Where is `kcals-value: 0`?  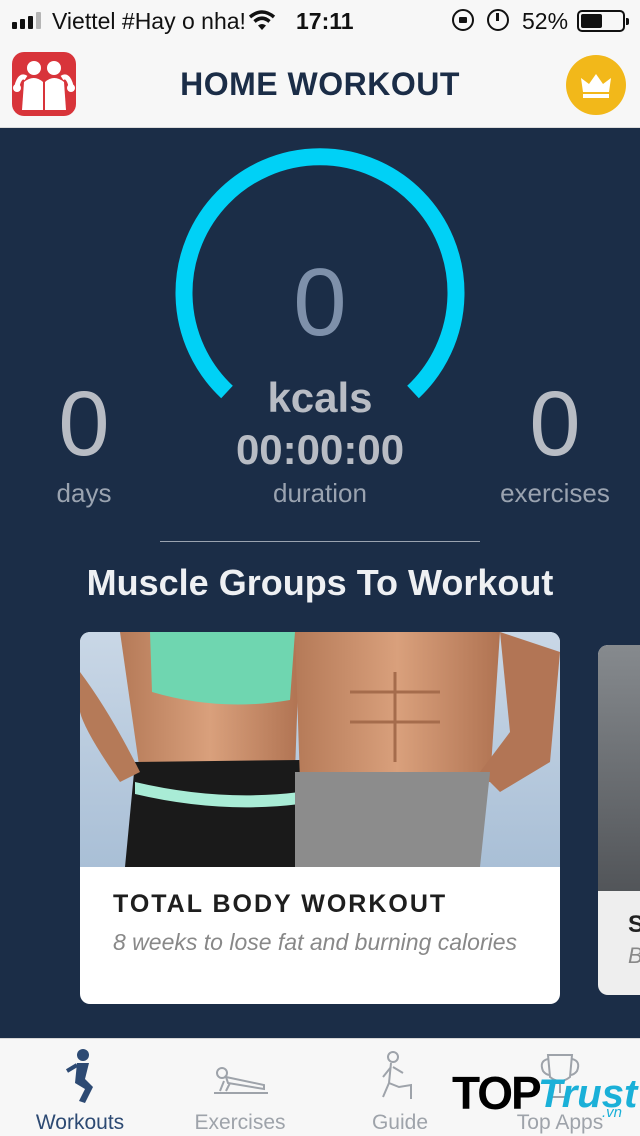 kcals-value: 0 is located at coordinates (320, 302).